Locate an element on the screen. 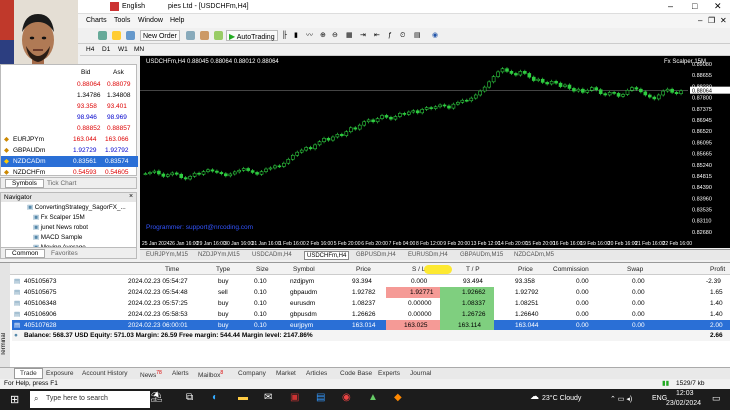 The height and width of the screenshot is (410, 730). col-type: Type is located at coordinates (223, 269).